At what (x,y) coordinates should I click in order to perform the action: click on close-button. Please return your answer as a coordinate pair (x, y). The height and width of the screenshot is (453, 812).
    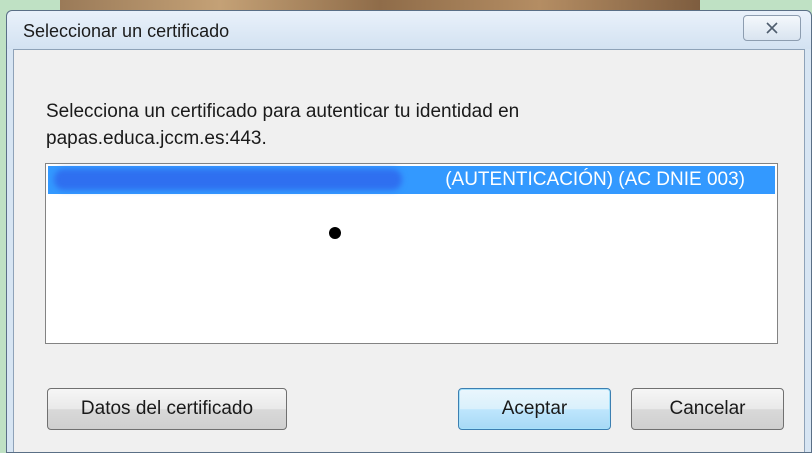
    Looking at the image, I should click on (772, 28).